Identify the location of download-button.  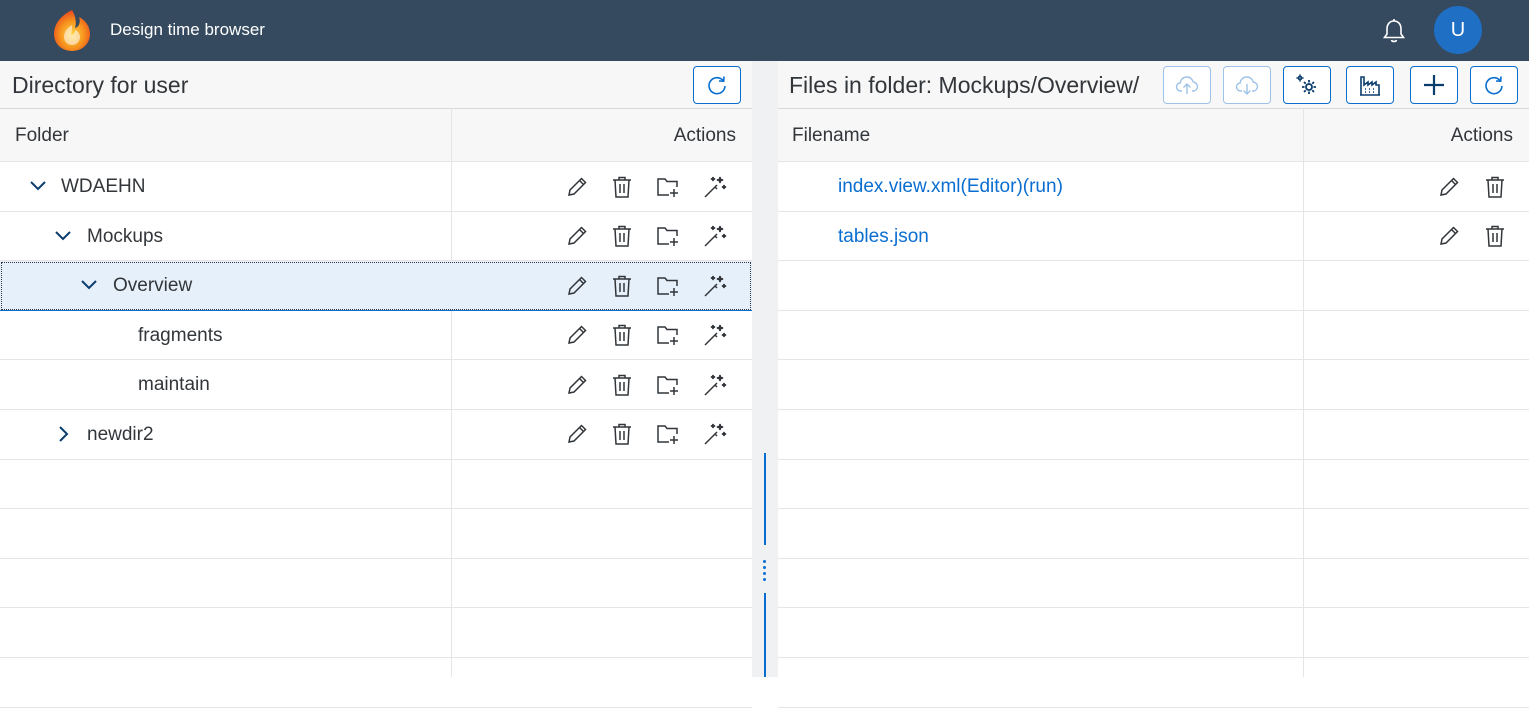
(1247, 85).